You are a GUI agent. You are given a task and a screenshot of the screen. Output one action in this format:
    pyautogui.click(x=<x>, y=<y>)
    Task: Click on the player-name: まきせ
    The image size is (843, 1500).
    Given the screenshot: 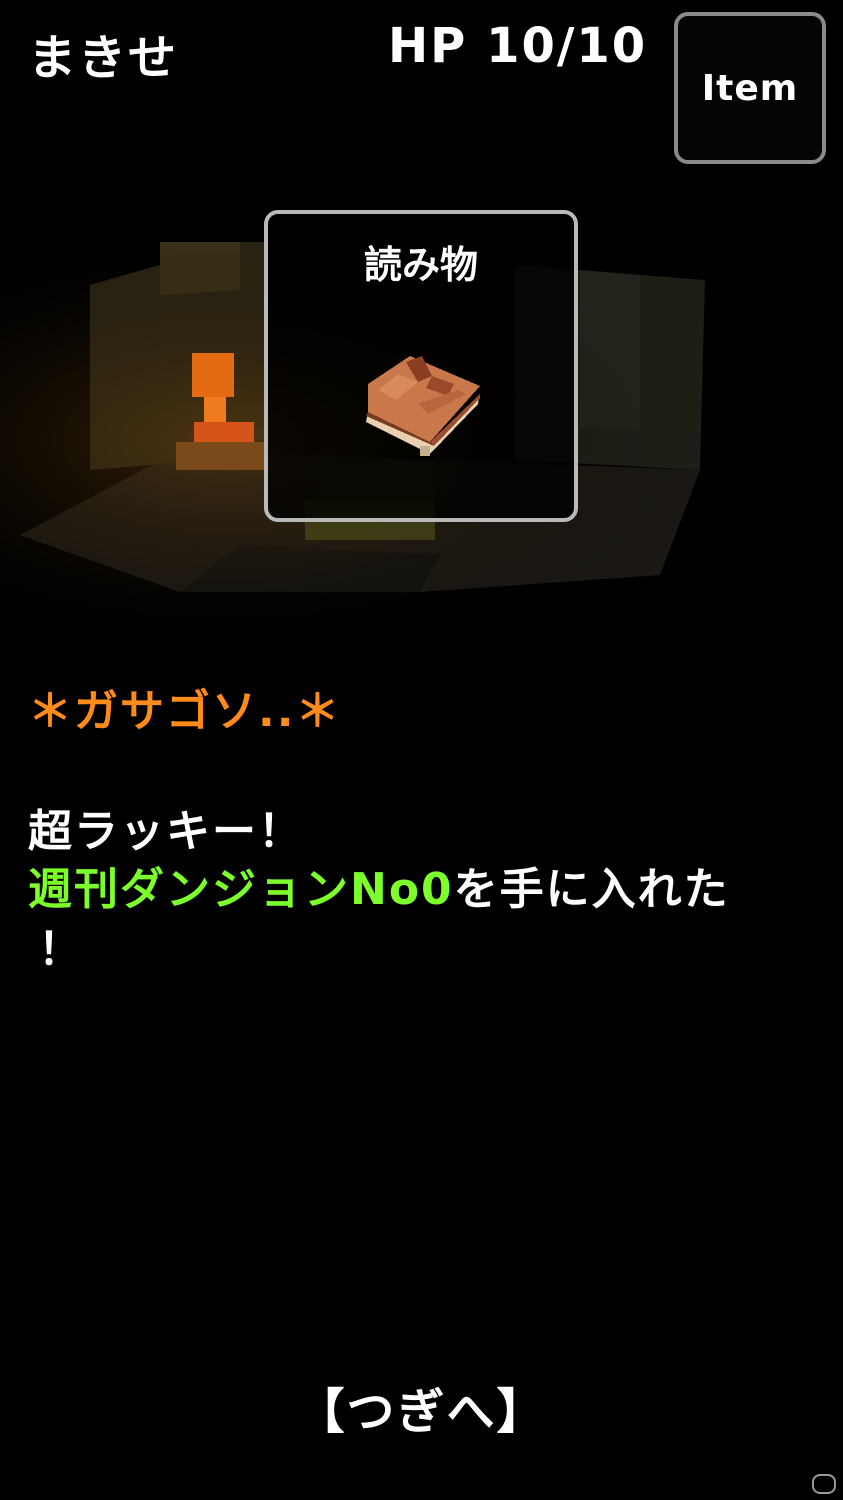 What is the action you would take?
    pyautogui.click(x=103, y=58)
    